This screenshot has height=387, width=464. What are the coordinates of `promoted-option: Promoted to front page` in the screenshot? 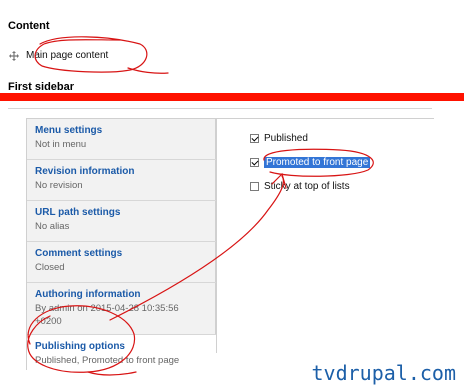 It's located at (310, 162).